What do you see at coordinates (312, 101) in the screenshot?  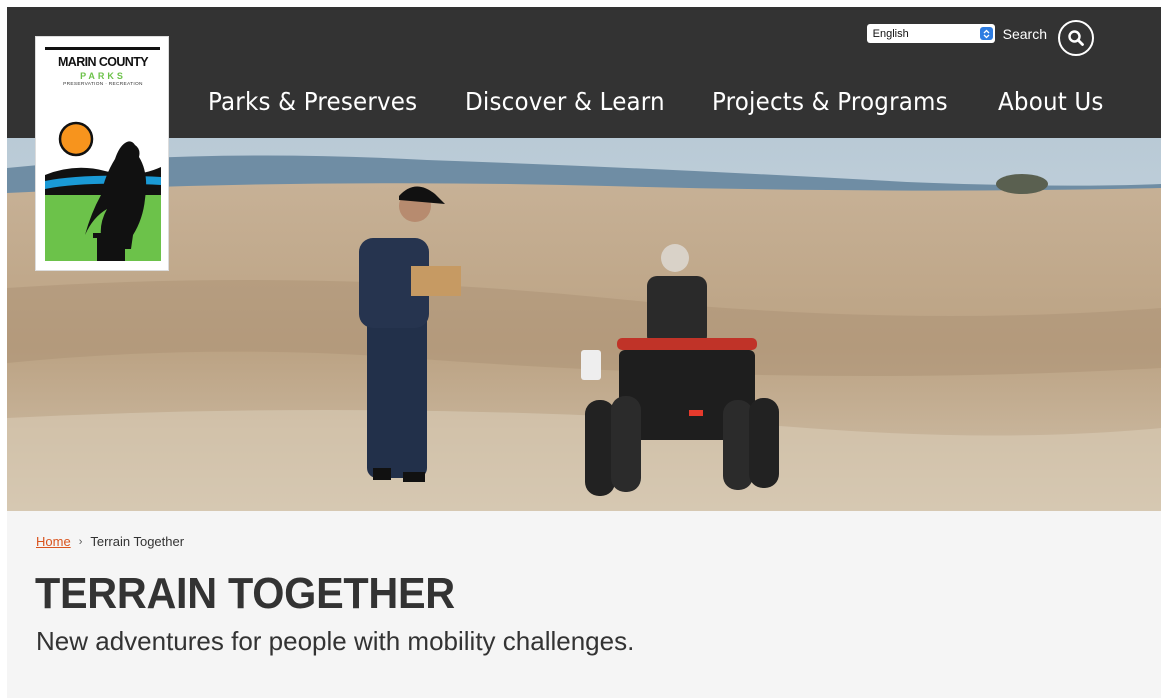 I see `nav-parks-preserves: Parks & Preserves` at bounding box center [312, 101].